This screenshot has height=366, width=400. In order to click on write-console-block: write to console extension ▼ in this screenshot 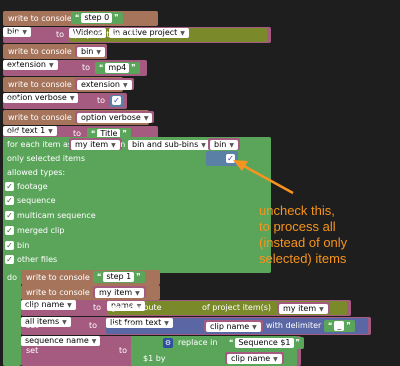, I will do `click(68, 84)`.